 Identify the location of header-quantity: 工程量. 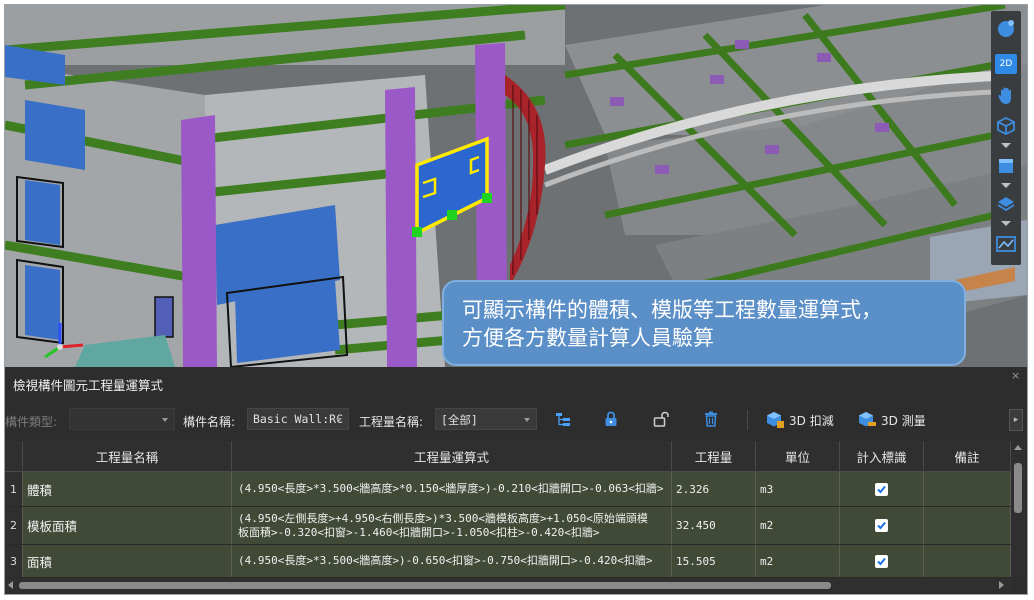
(714, 456).